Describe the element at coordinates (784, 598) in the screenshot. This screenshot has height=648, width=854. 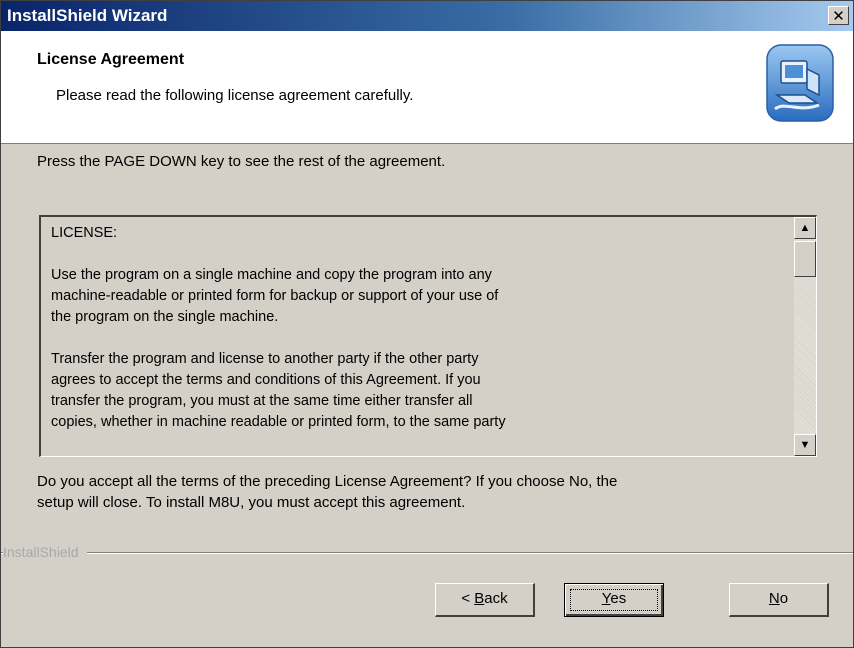
I see `no-button-label: o` at that location.